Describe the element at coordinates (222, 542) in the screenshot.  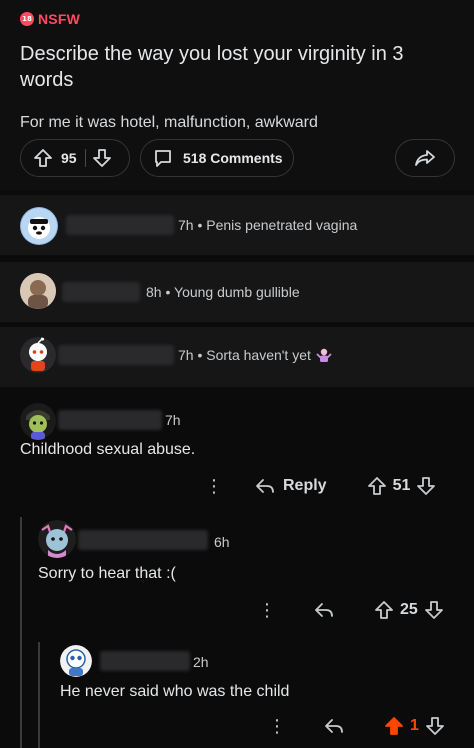
I see `comment-age: 6h` at that location.